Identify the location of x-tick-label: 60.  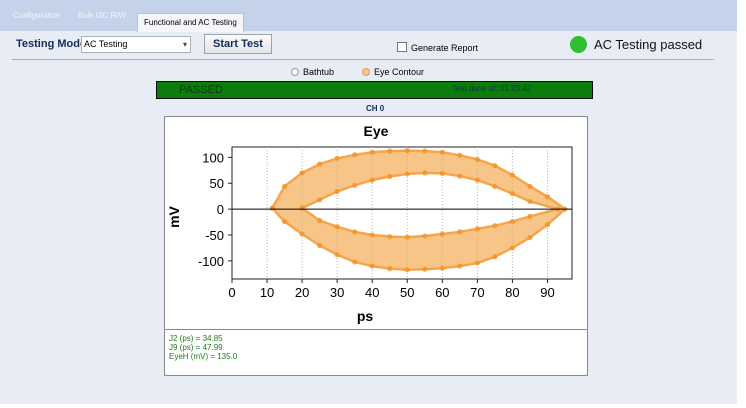
(442, 292).